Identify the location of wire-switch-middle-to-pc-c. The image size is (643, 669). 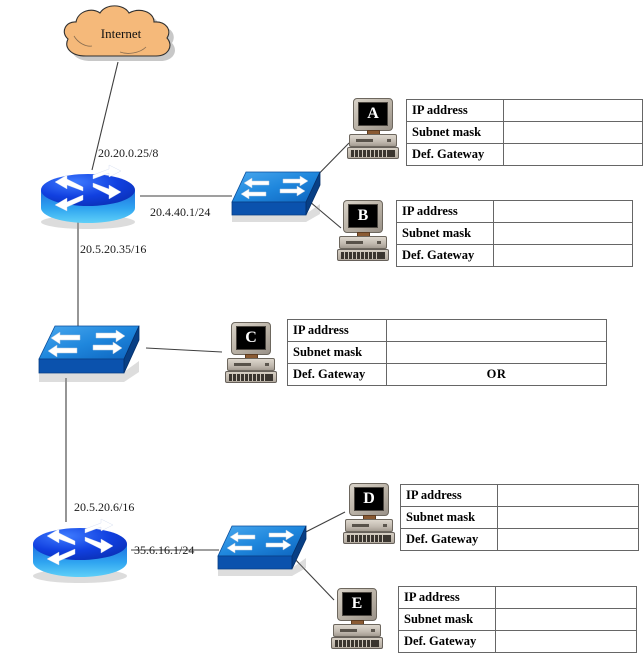
(184, 350).